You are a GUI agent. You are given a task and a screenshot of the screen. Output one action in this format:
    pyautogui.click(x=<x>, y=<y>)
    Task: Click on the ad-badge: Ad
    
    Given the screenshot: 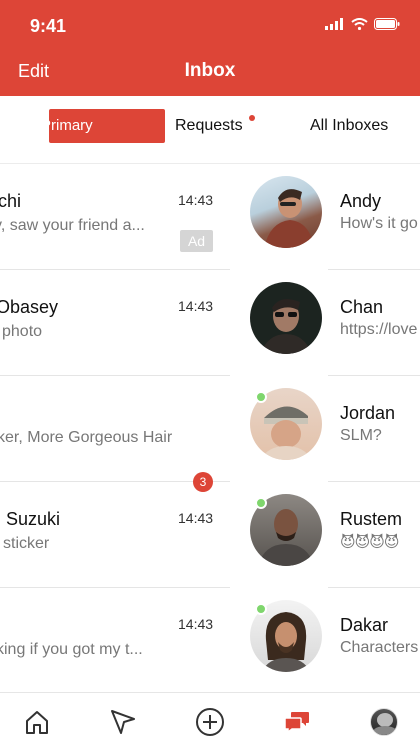 What is the action you would take?
    pyautogui.click(x=196, y=241)
    